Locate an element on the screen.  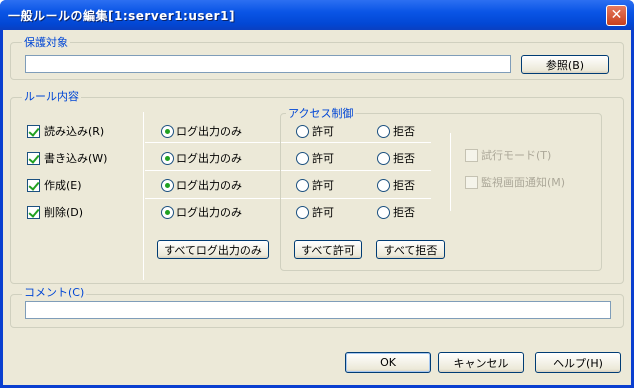
write-deny-radio is located at coordinates (383, 158).